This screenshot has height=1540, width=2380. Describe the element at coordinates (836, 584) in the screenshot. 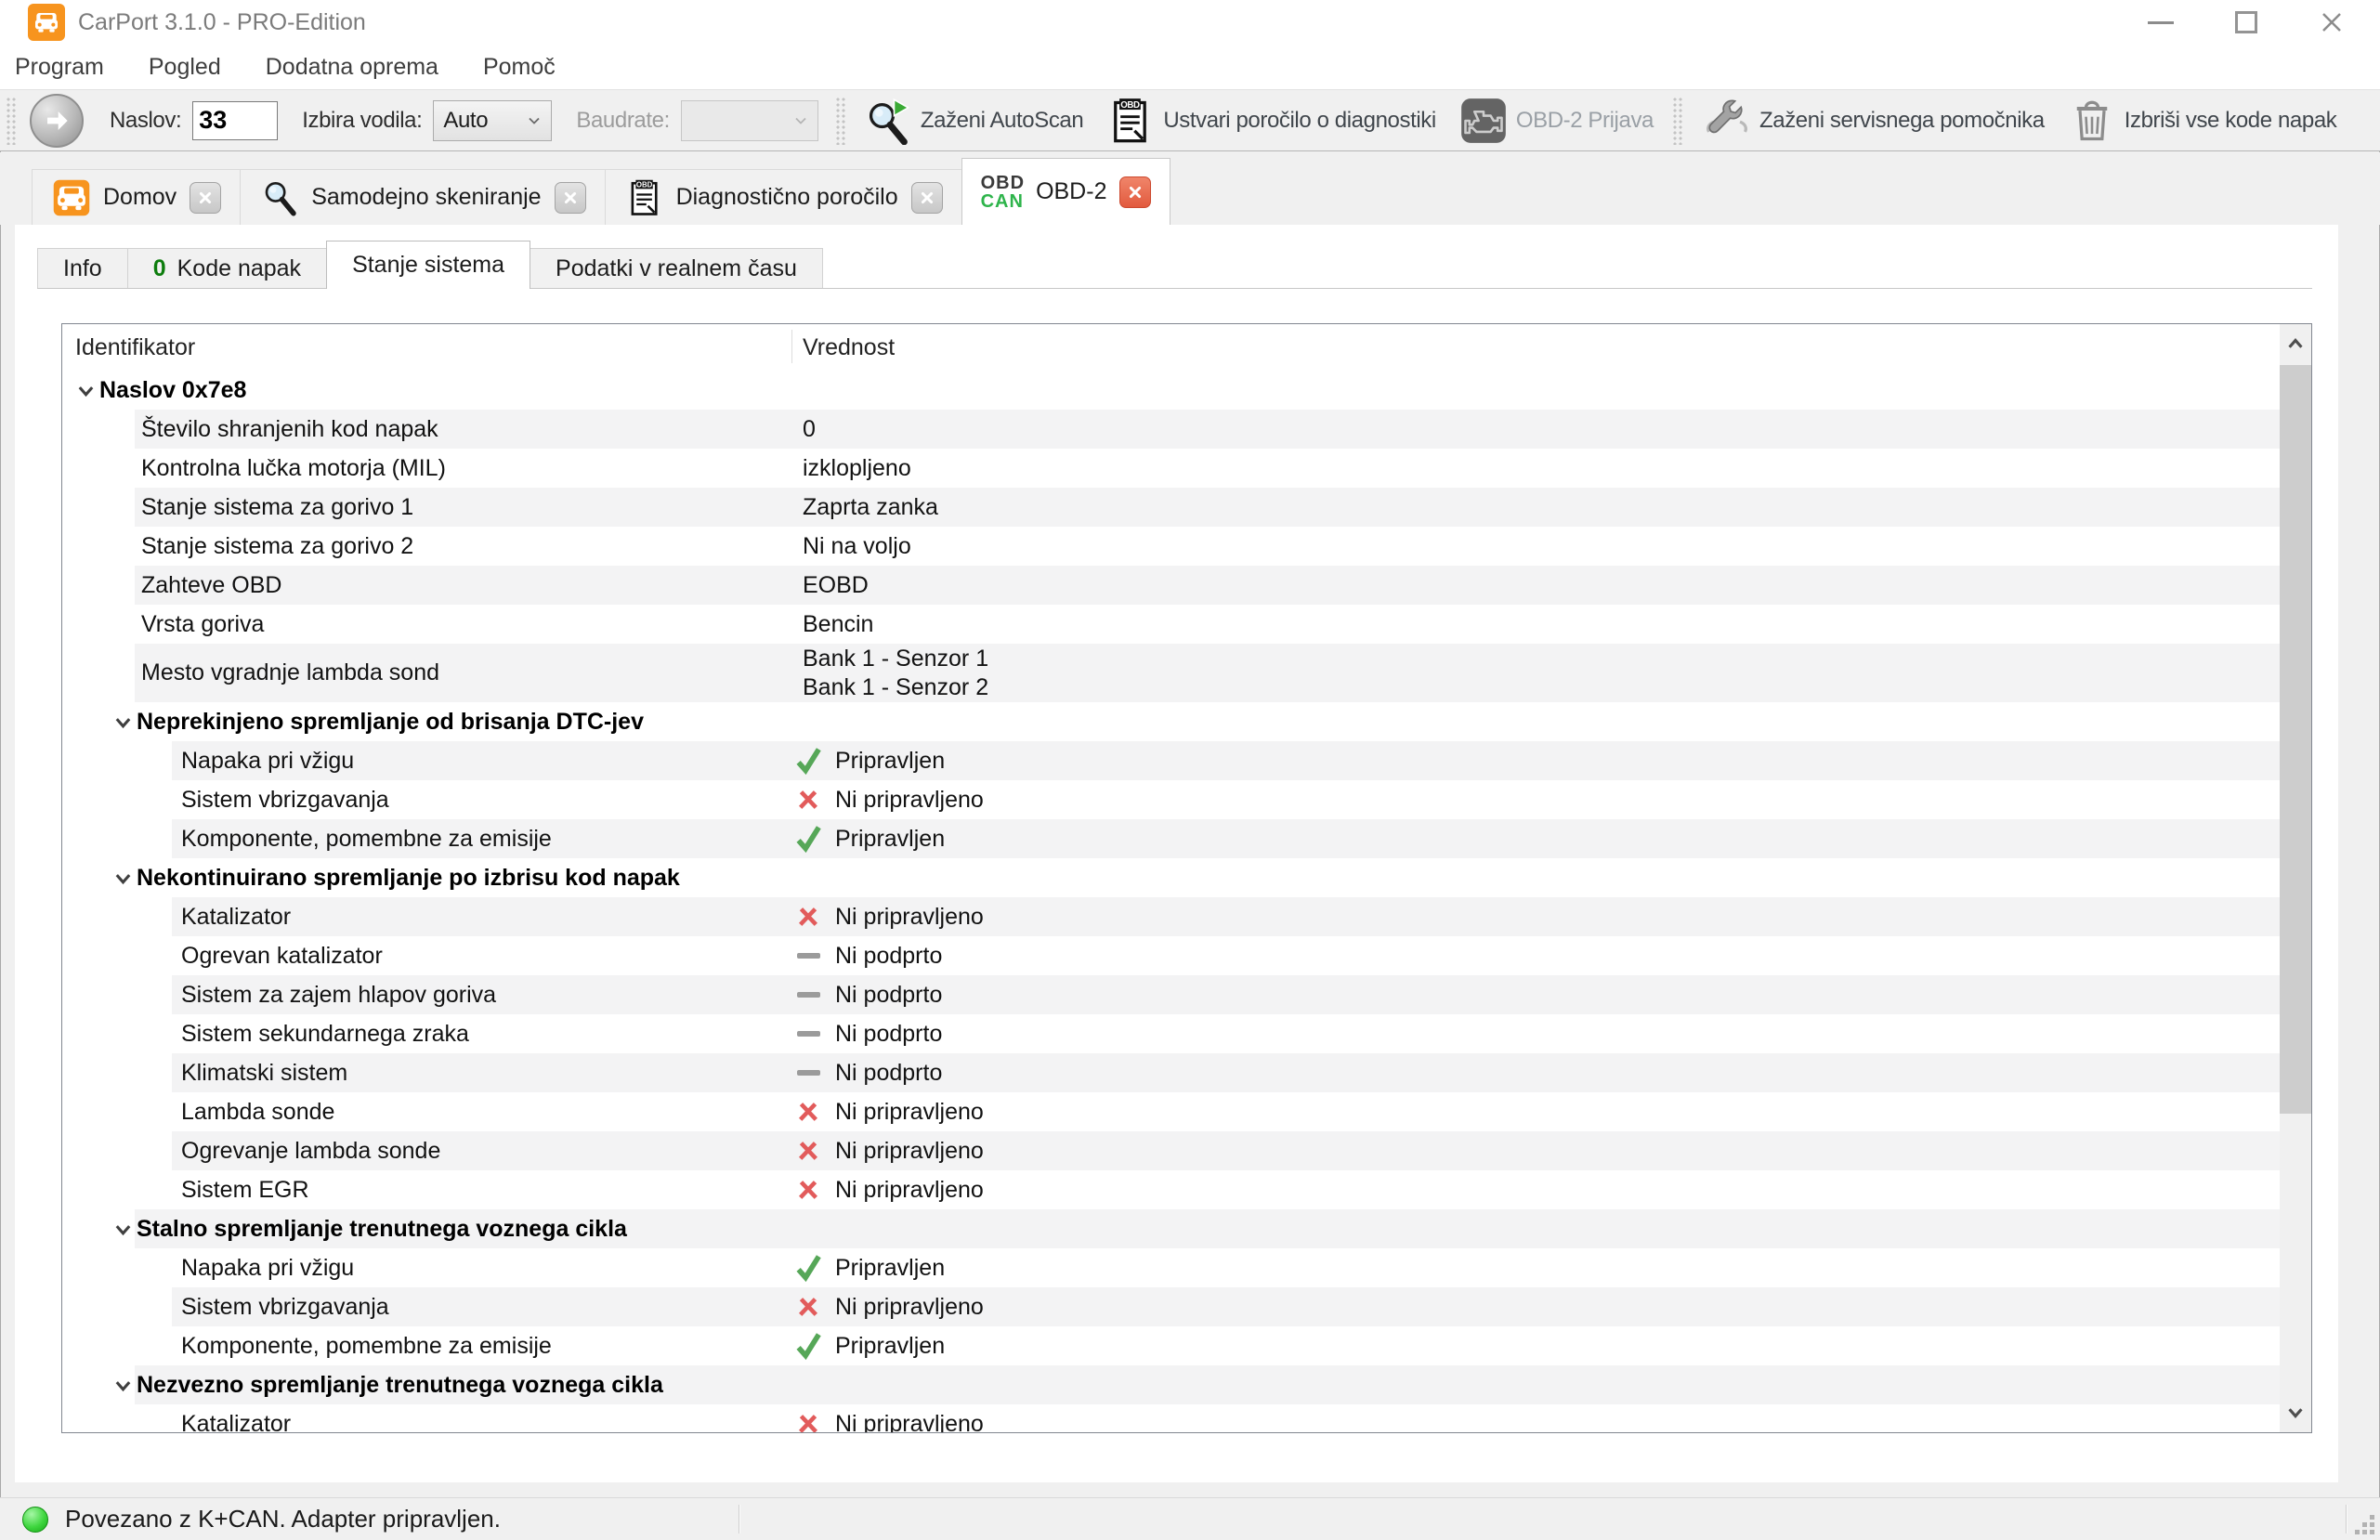

I see `value-text: EOBD` at that location.